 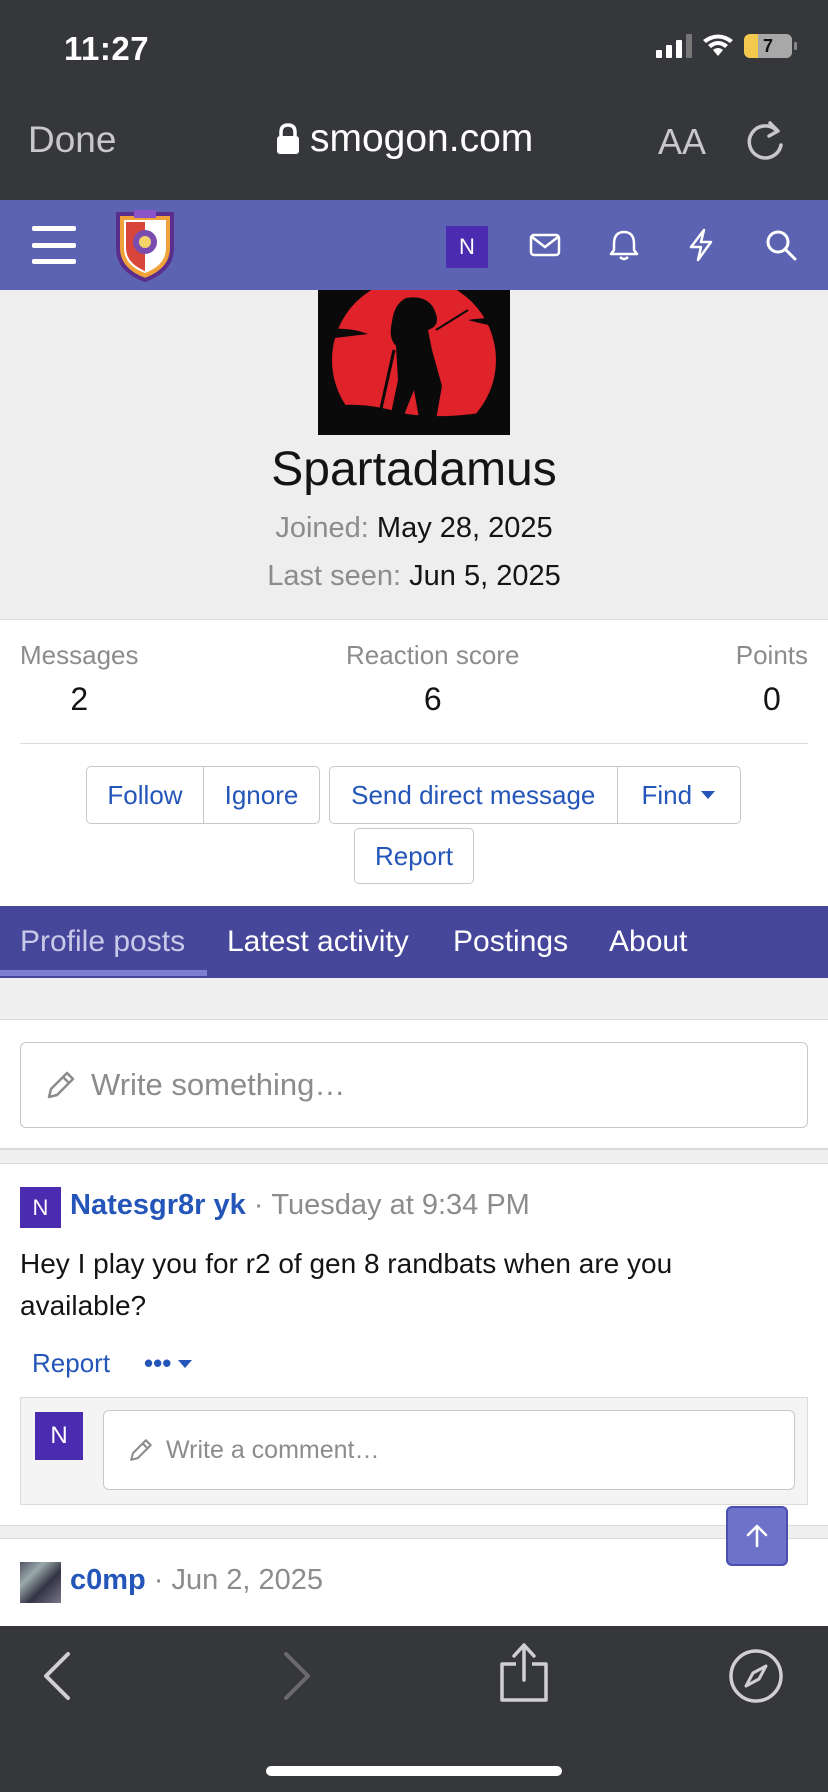 I want to click on joined-line: Joined: May 28, 2025, so click(x=414, y=528).